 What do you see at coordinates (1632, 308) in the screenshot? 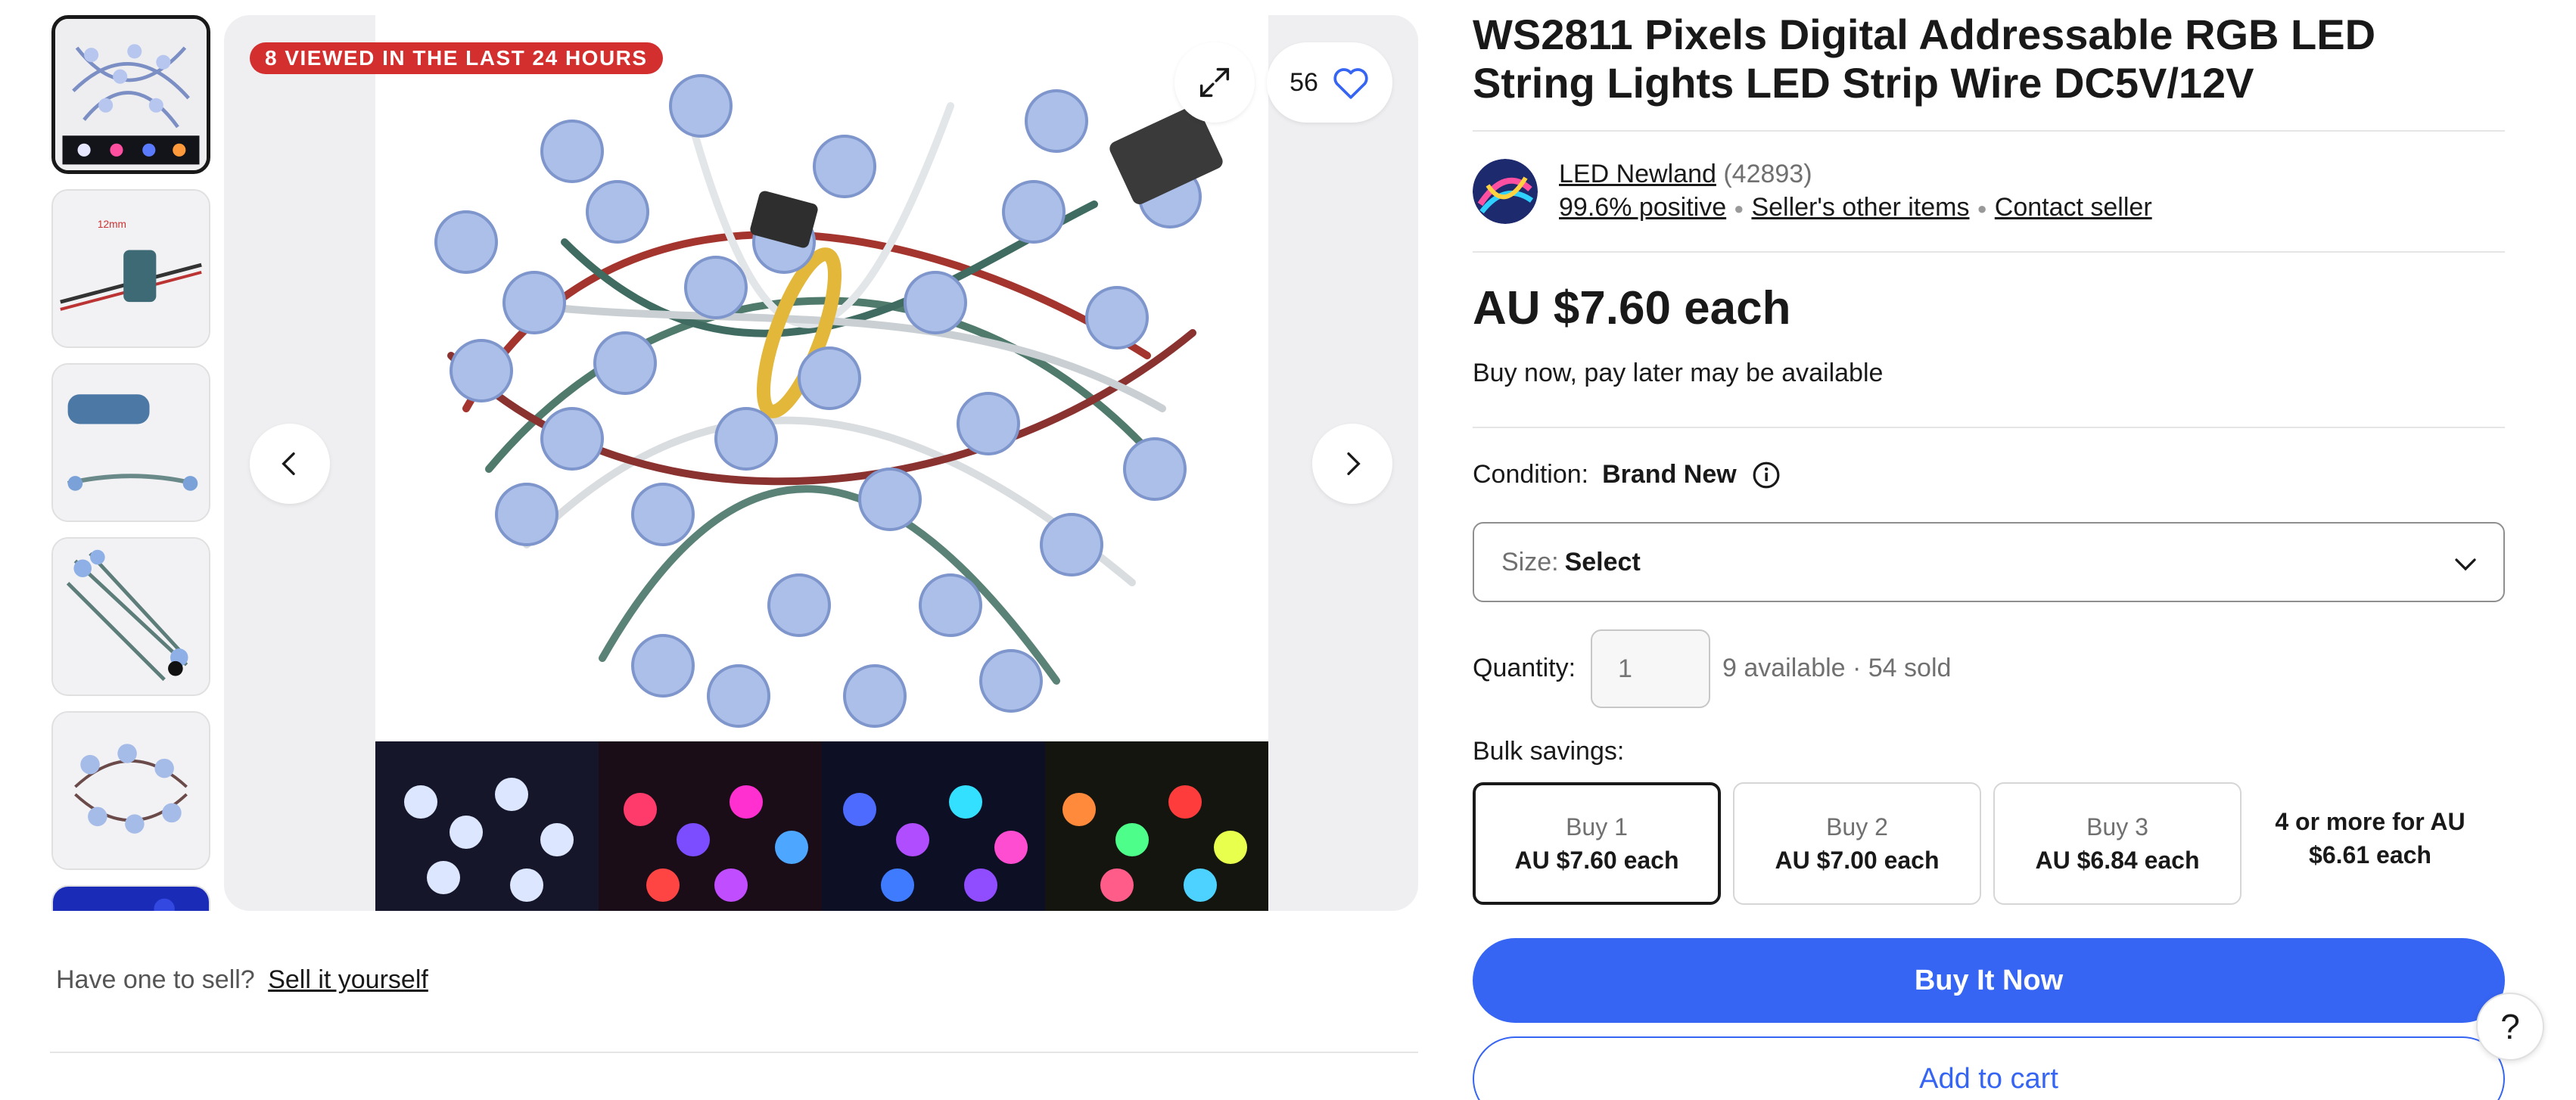
I see `item-price: AU $7.60 each` at bounding box center [1632, 308].